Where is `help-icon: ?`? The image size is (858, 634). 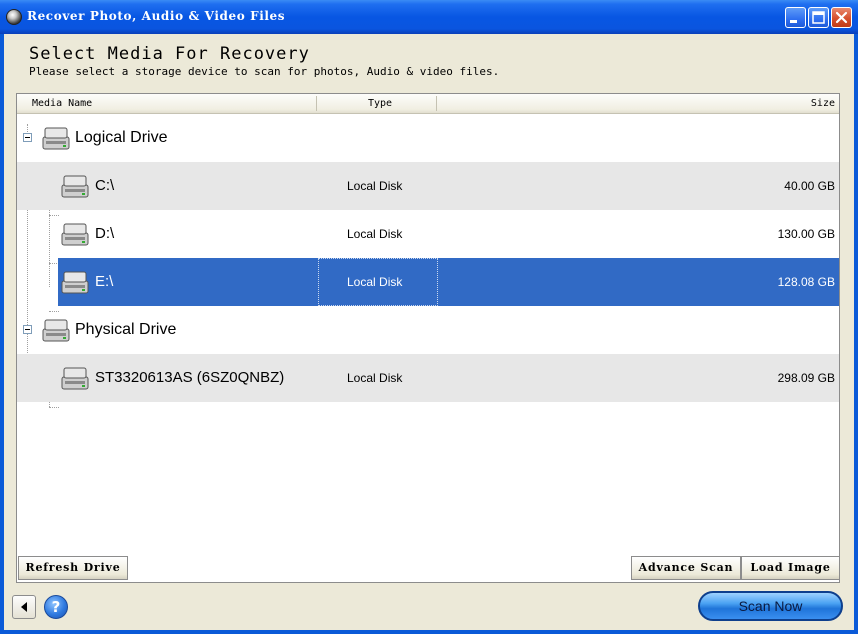 help-icon: ? is located at coordinates (56, 607).